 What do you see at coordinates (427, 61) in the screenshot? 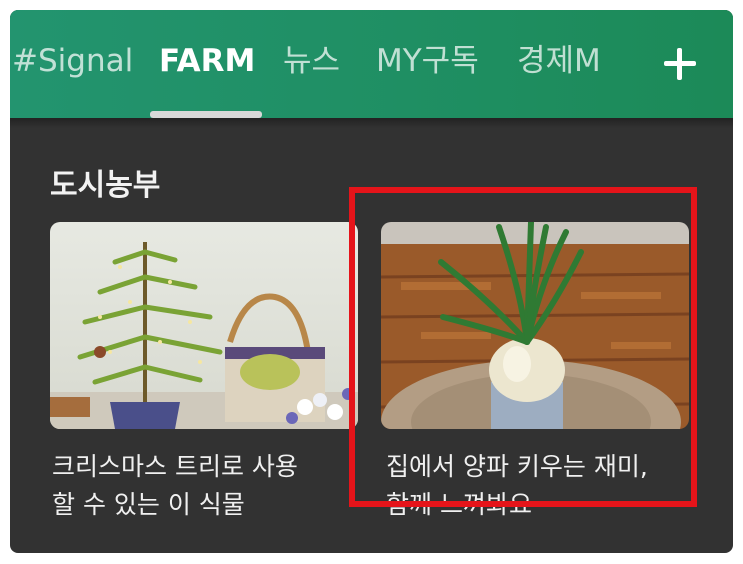
I see `tab-my-subscription: MY구독` at bounding box center [427, 61].